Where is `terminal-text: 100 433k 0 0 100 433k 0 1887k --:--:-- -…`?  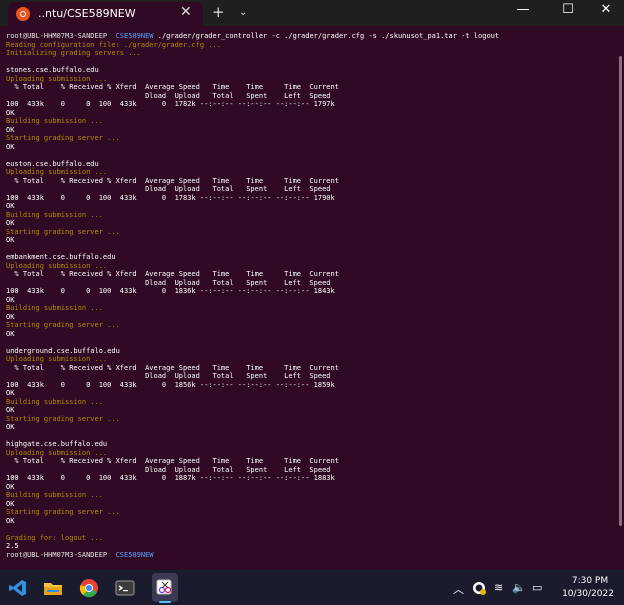 terminal-text: 100 433k 0 0 100 433k 0 1887k --:--:-- -… is located at coordinates (170, 478).